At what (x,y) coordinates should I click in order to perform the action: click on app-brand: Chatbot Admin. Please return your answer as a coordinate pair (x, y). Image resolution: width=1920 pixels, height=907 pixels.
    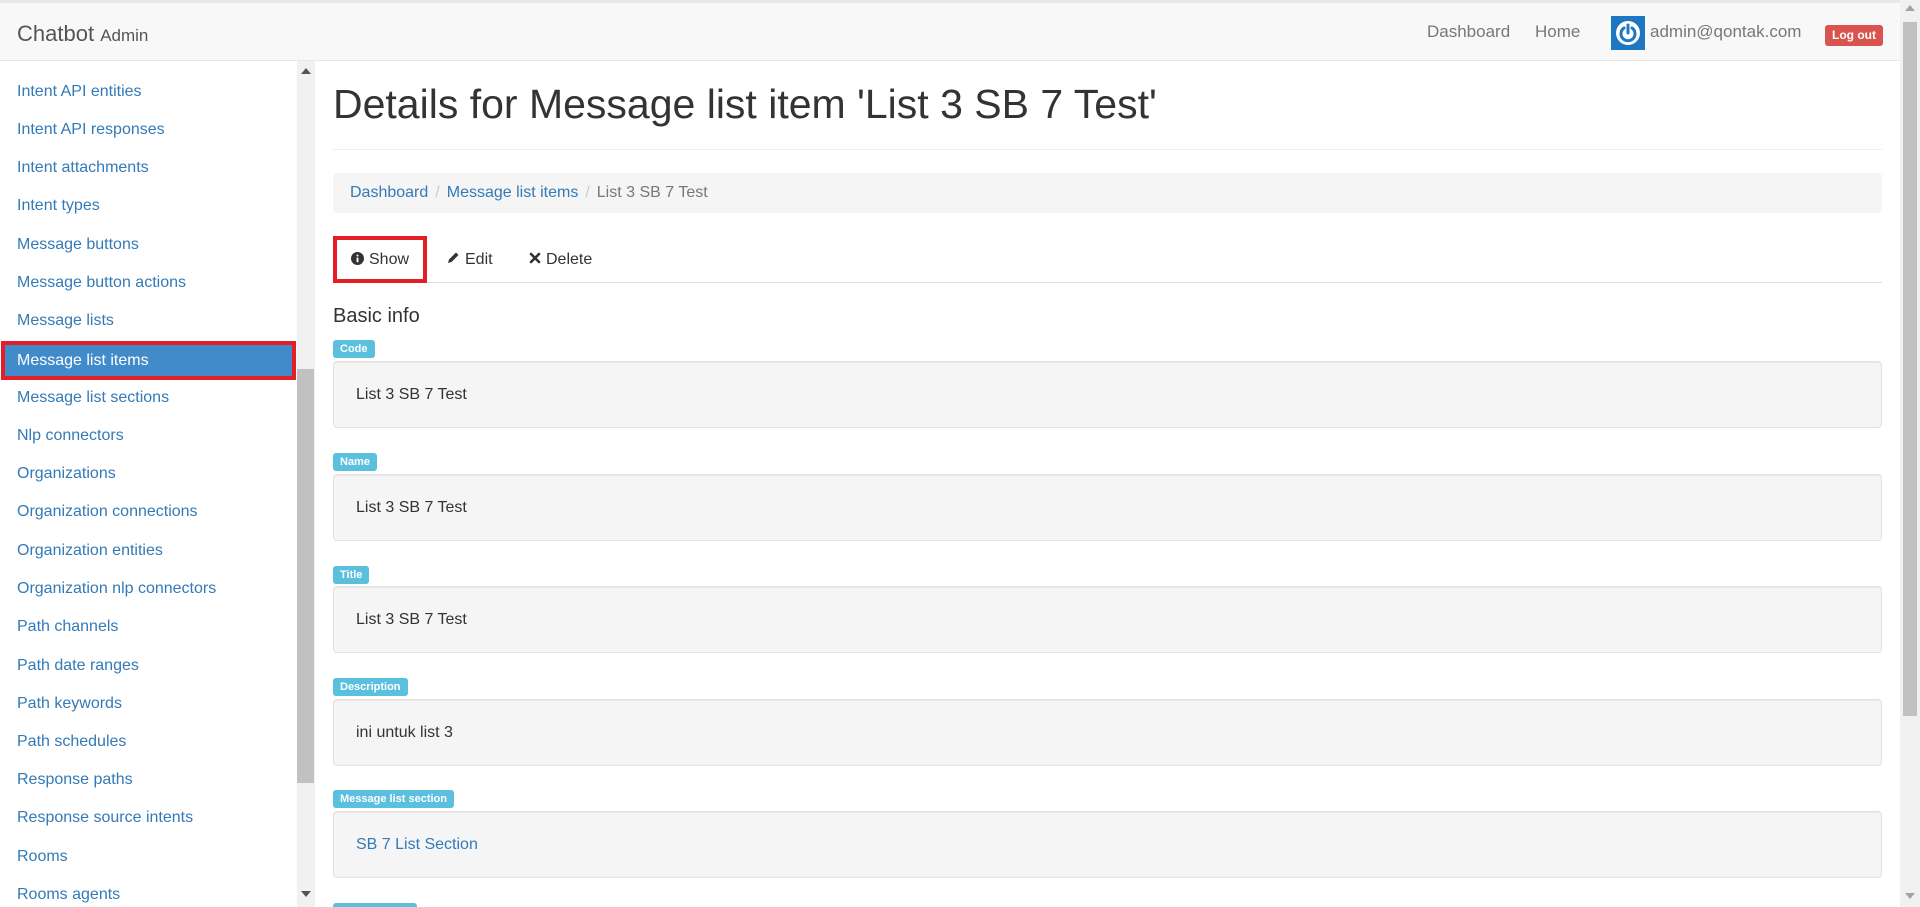
    Looking at the image, I should click on (82, 34).